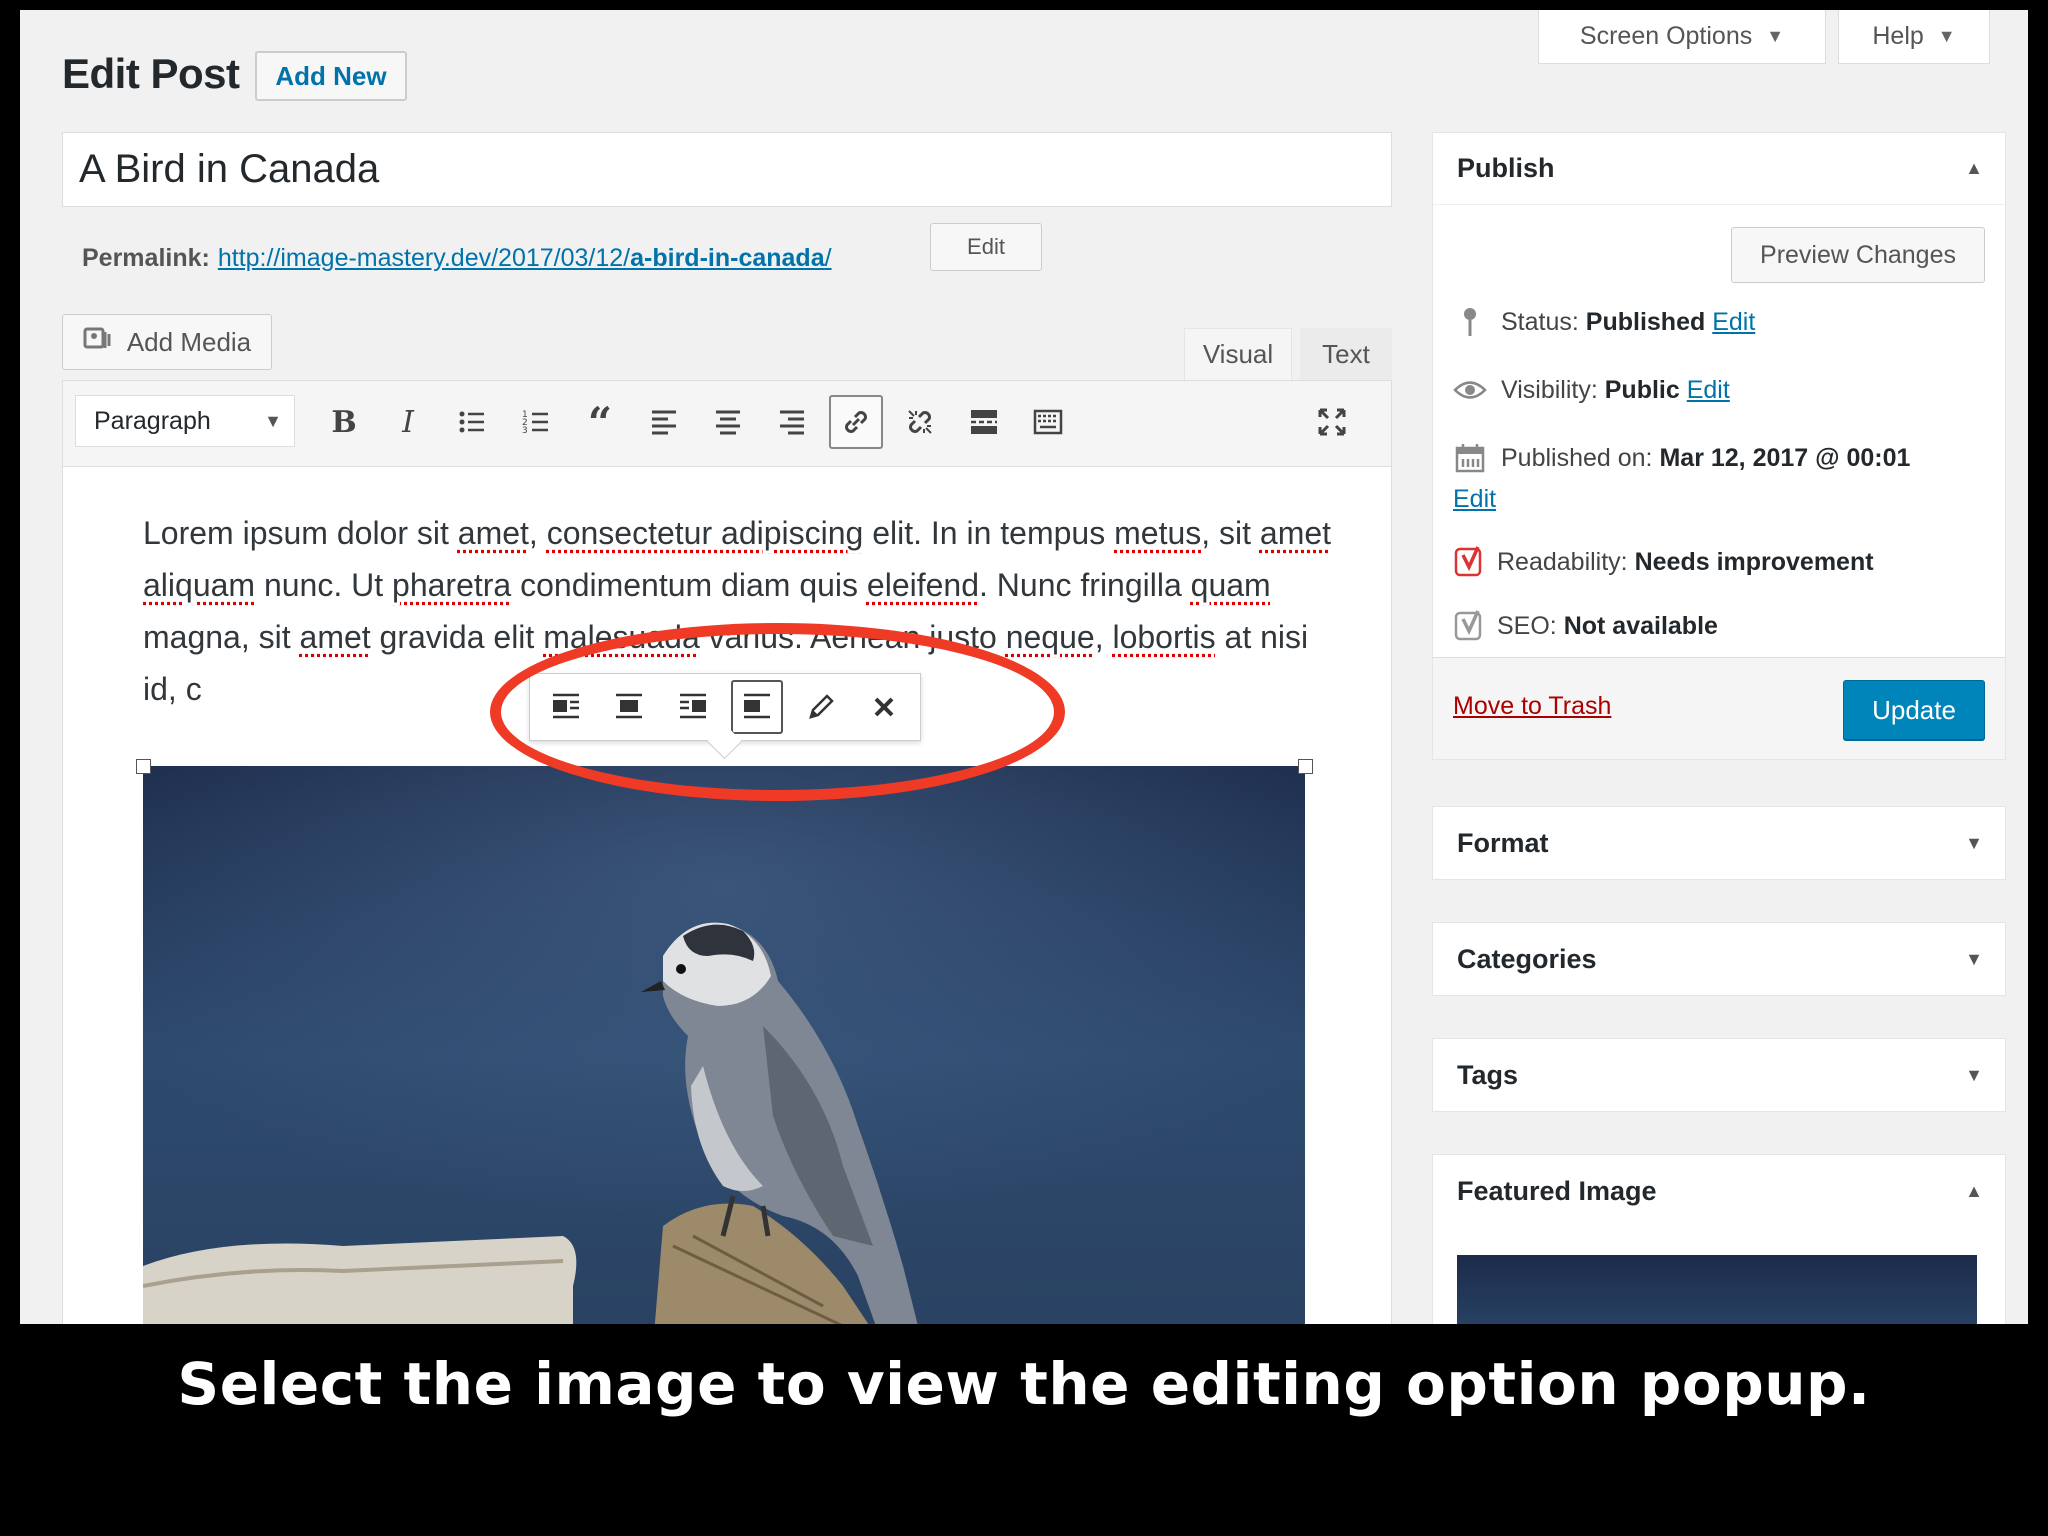  Describe the element at coordinates (1708, 390) in the screenshot. I see `visibility-edit-link: Edit` at that location.